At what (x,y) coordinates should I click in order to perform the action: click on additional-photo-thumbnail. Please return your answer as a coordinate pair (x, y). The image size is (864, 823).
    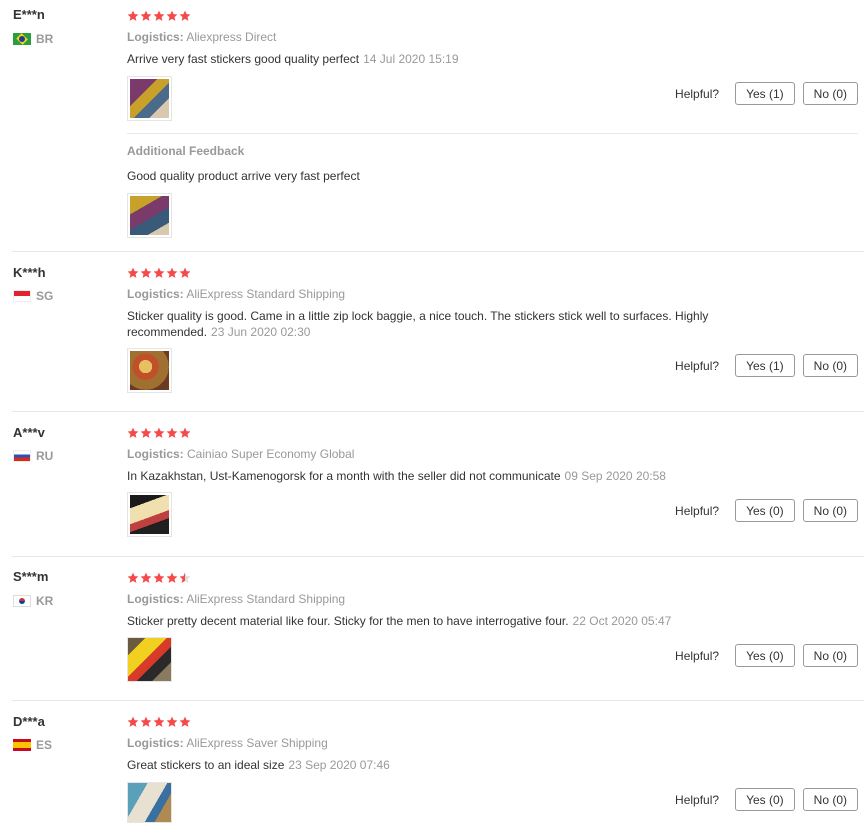
    Looking at the image, I should click on (149, 215).